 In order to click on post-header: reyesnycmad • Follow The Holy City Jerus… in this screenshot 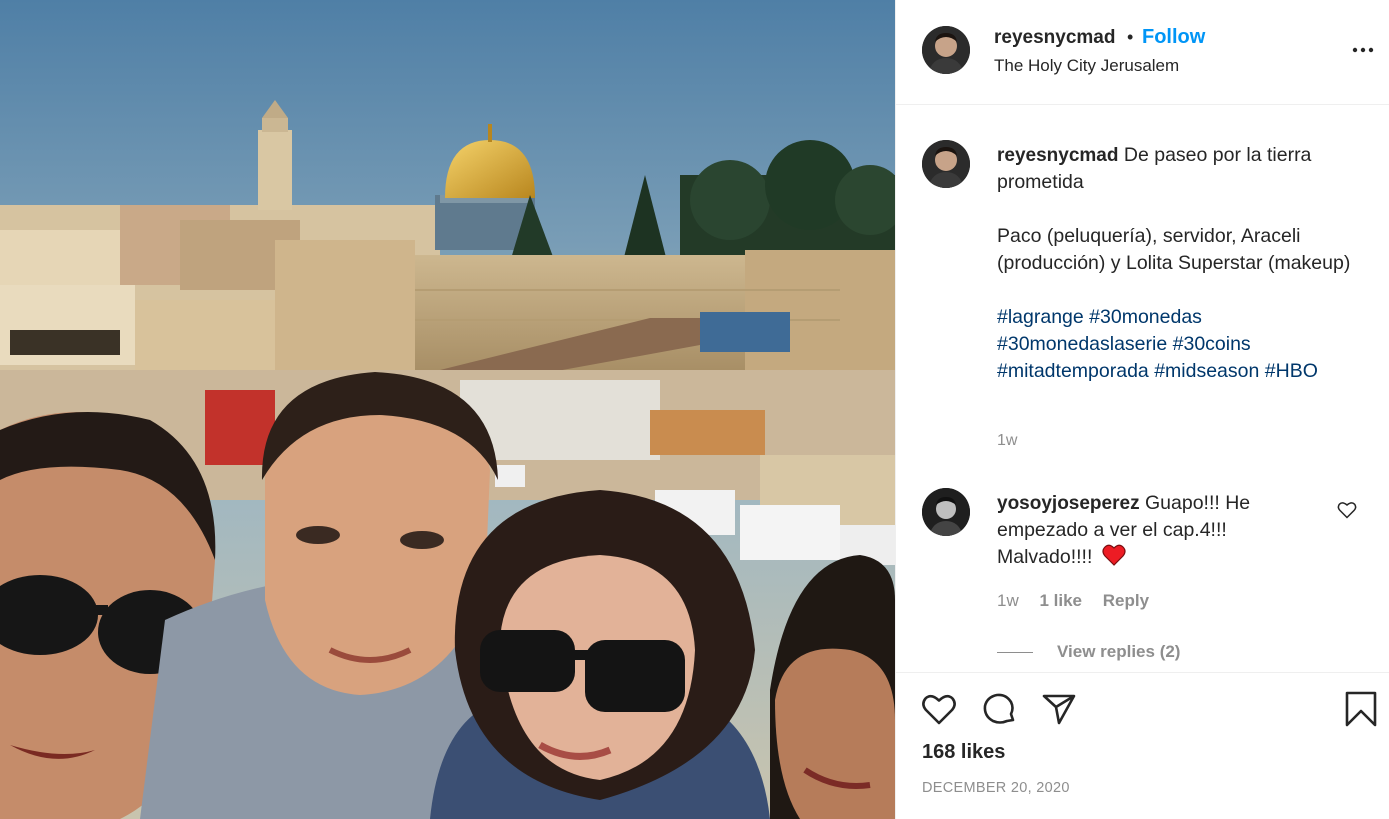, I will do `click(1142, 52)`.